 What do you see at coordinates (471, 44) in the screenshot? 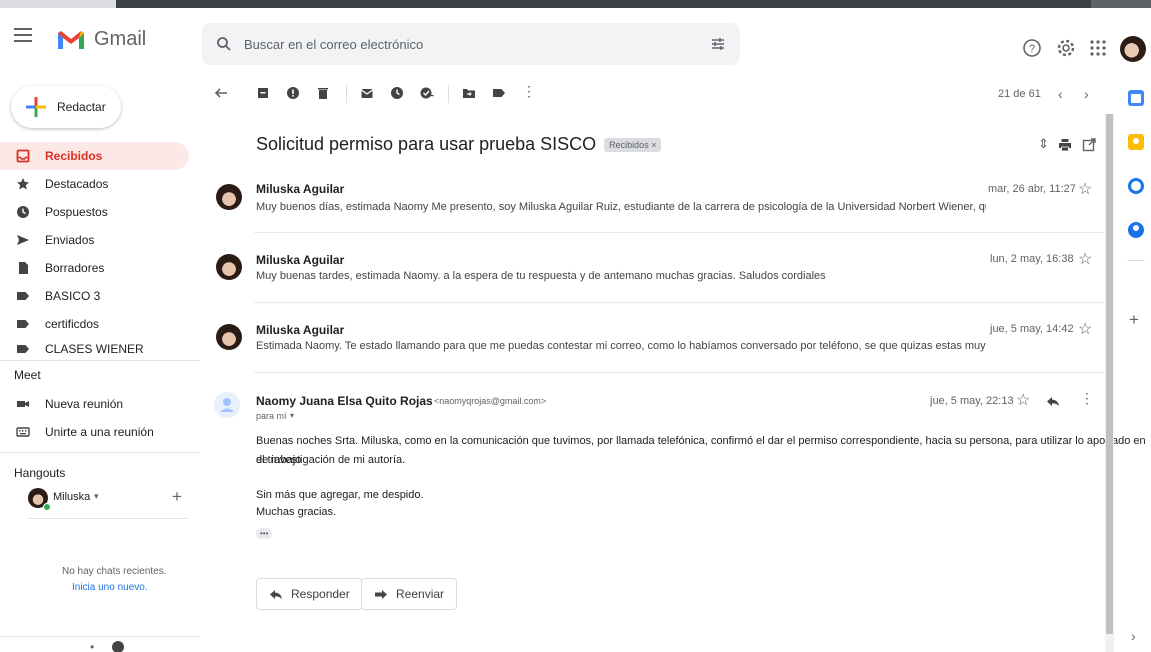
I see `search-bar: Buscar en el correo electrónico` at bounding box center [471, 44].